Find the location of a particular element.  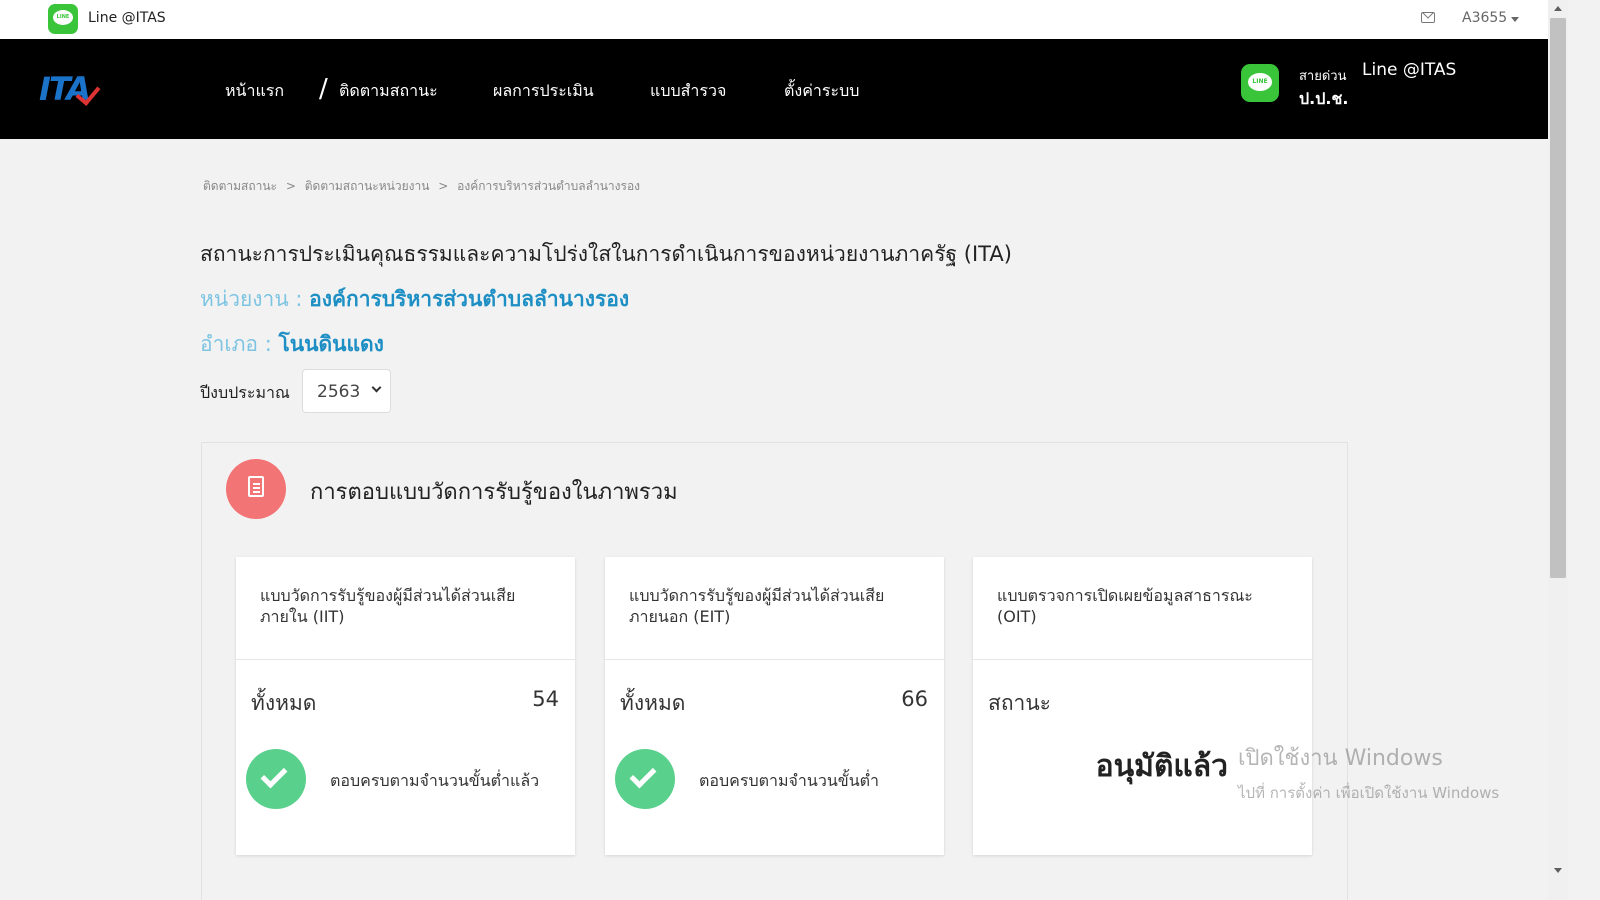

approval-status: อนุมัติแล้ว is located at coordinates (1161, 766).